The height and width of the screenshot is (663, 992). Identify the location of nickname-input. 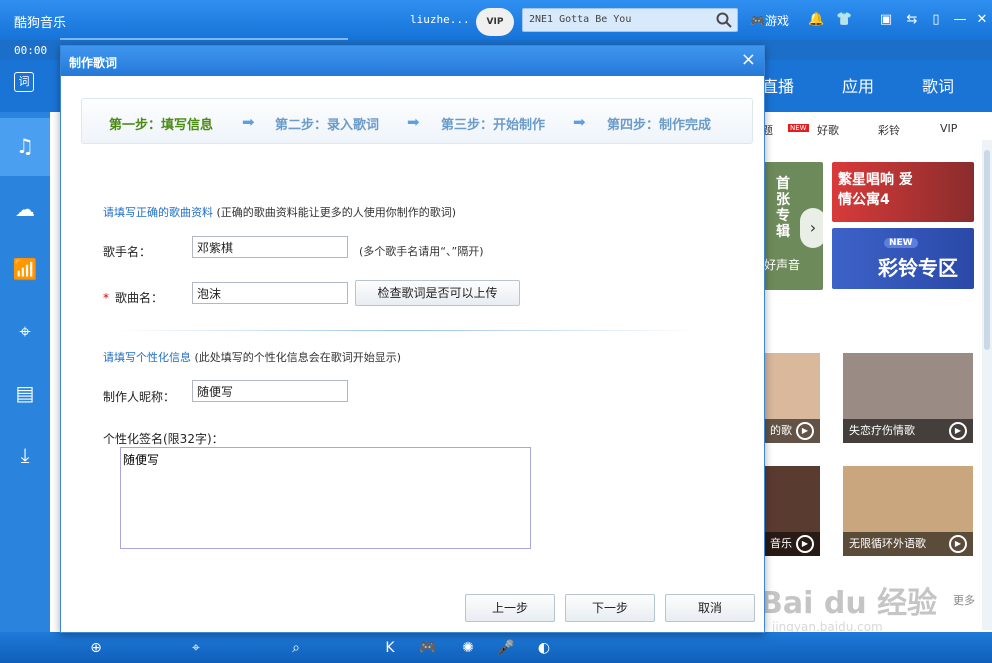
(270, 391).